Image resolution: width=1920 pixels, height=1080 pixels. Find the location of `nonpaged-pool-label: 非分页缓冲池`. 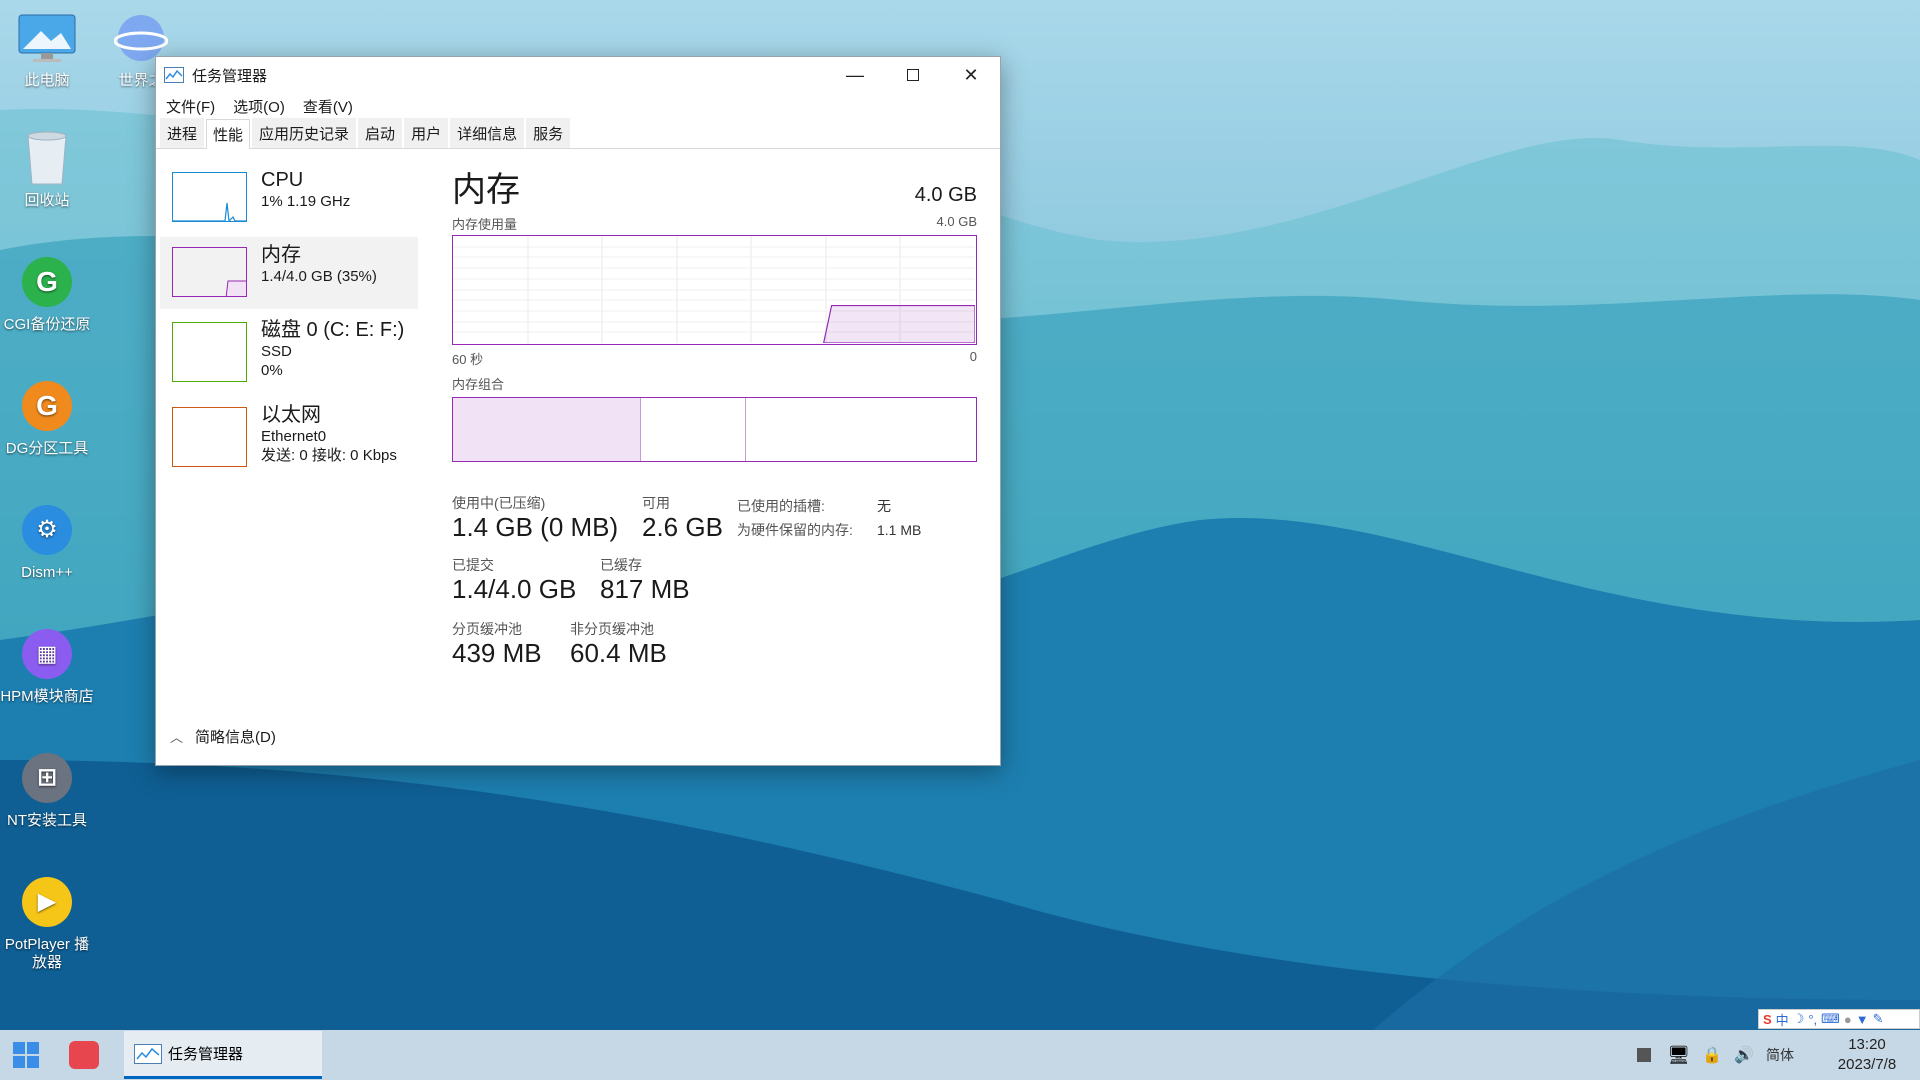

nonpaged-pool-label: 非分页缓冲池 is located at coordinates (612, 629).